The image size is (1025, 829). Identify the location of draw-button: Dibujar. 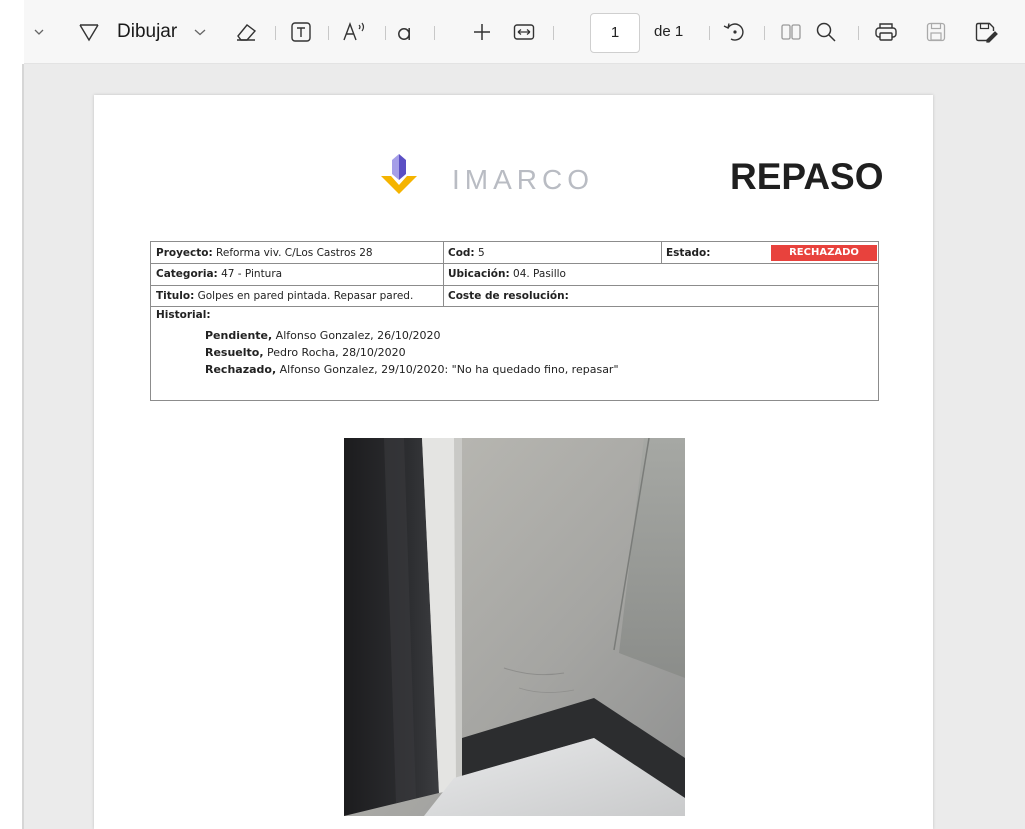
(147, 32).